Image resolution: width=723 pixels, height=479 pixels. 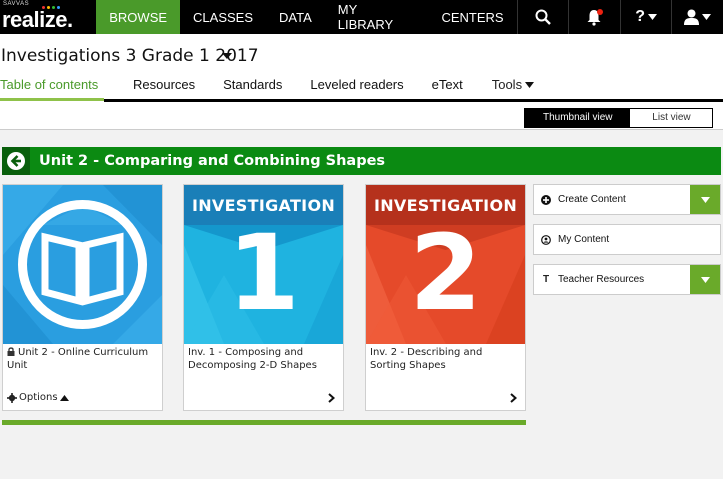 I want to click on tab-resources: Resources, so click(x=164, y=88).